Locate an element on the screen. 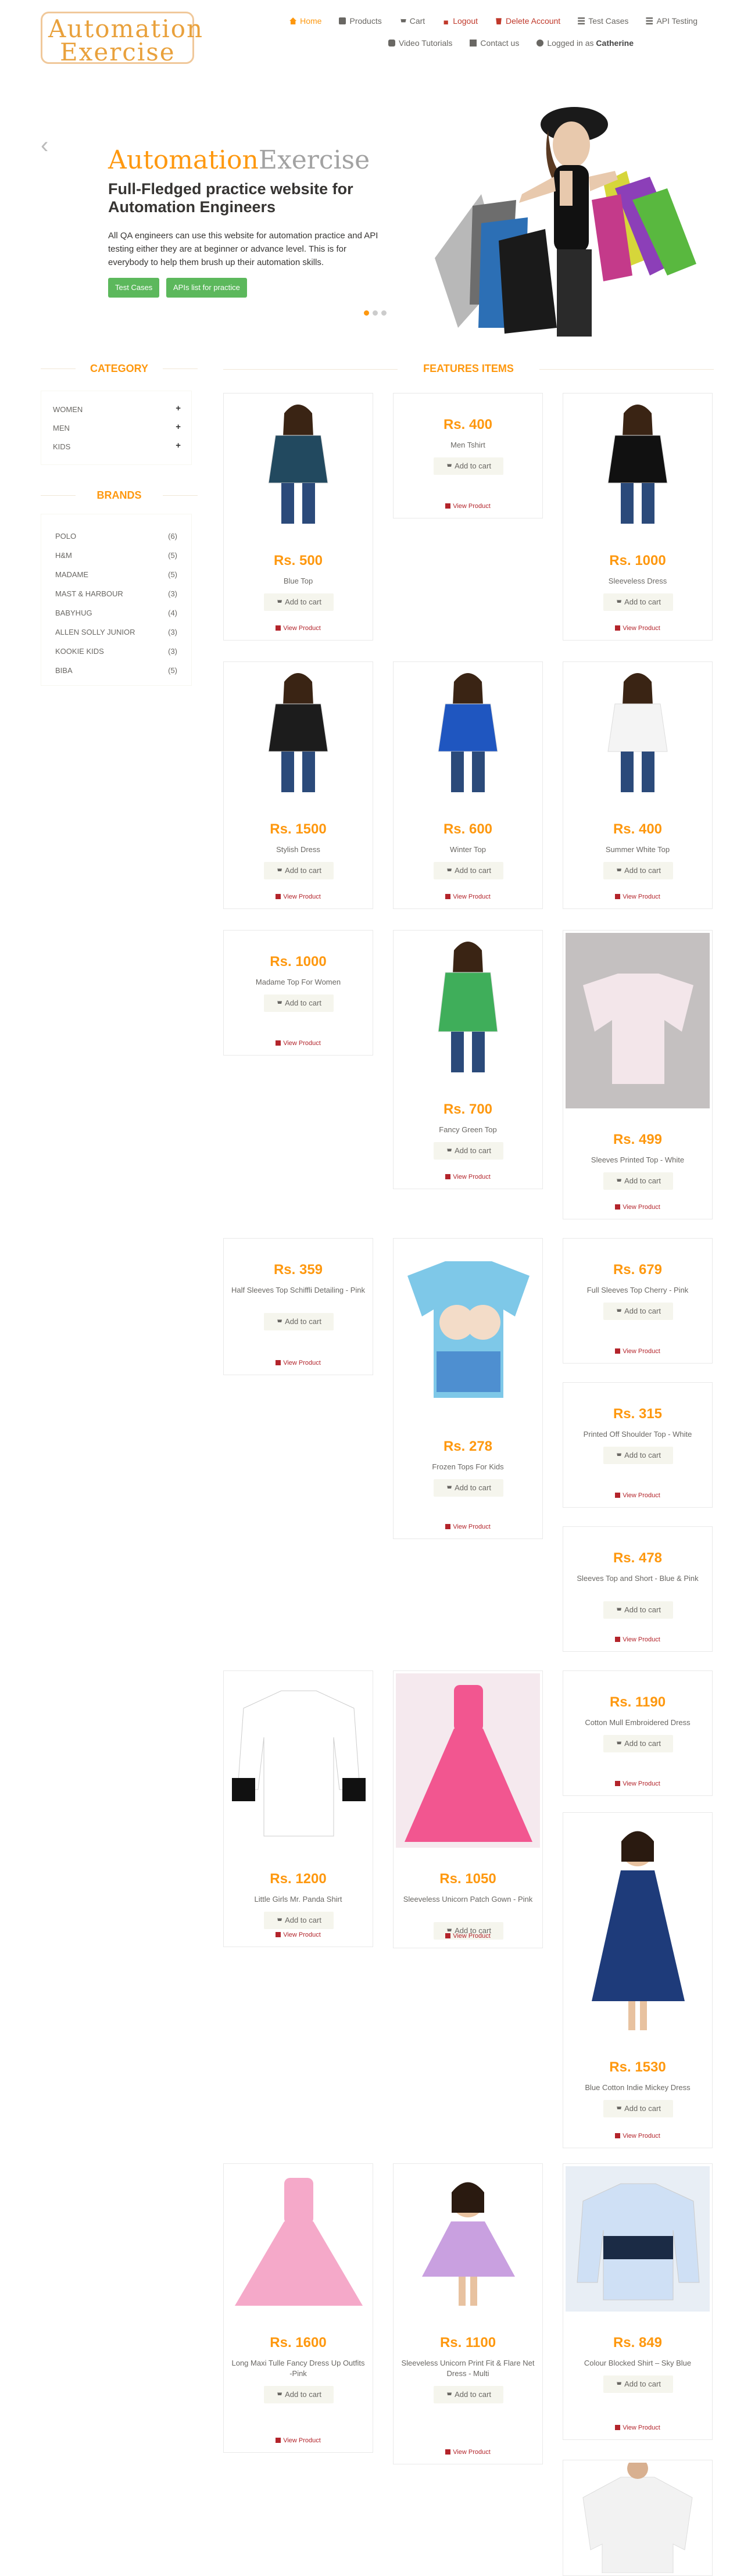  nav-delete-account: Delete Account is located at coordinates (527, 21).